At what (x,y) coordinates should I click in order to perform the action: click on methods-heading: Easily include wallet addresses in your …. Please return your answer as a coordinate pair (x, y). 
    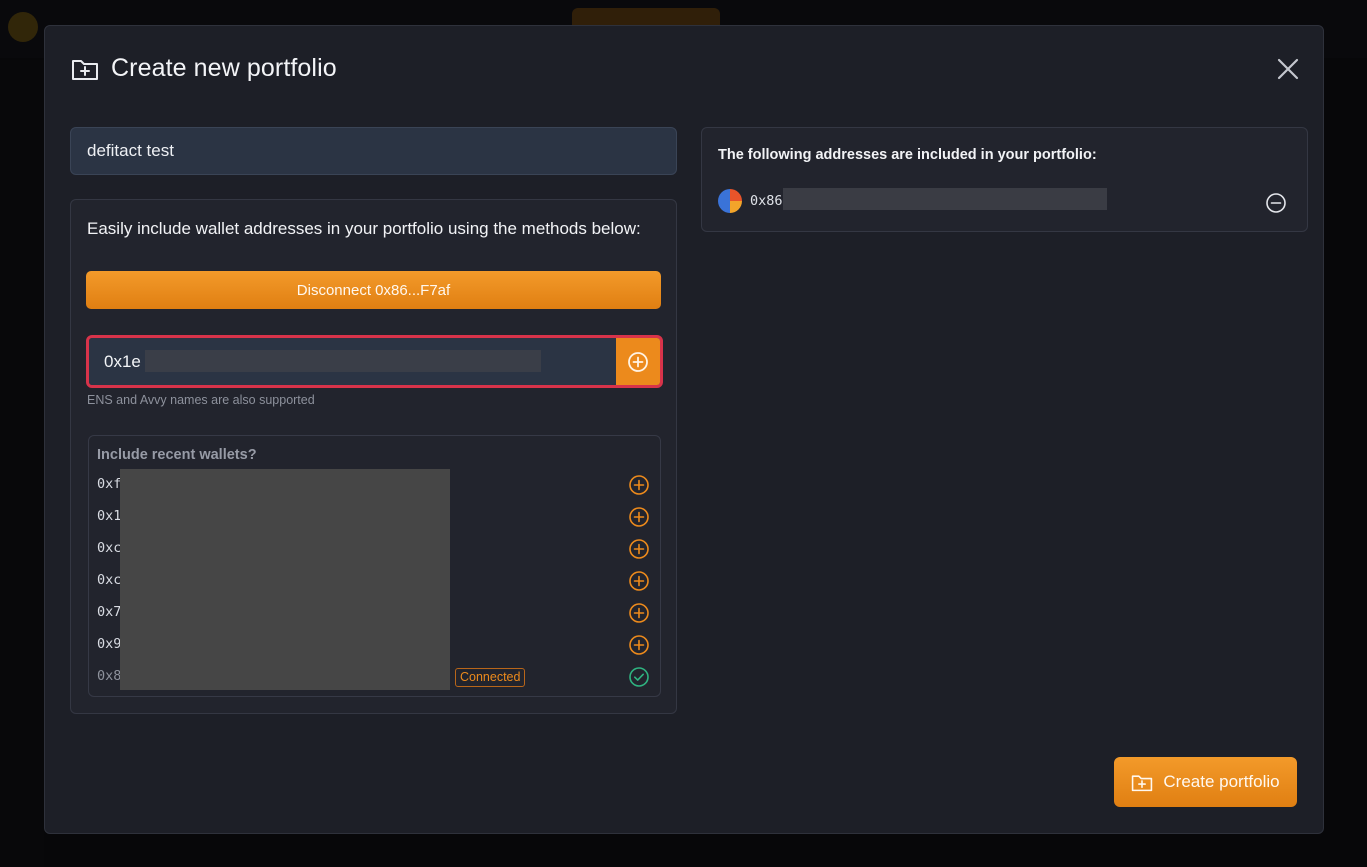
    Looking at the image, I should click on (364, 228).